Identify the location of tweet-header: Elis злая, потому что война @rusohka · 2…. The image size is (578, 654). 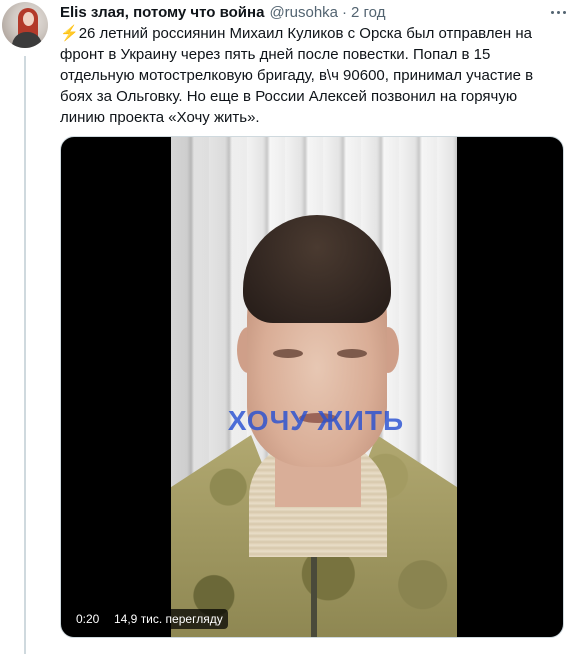
(314, 13).